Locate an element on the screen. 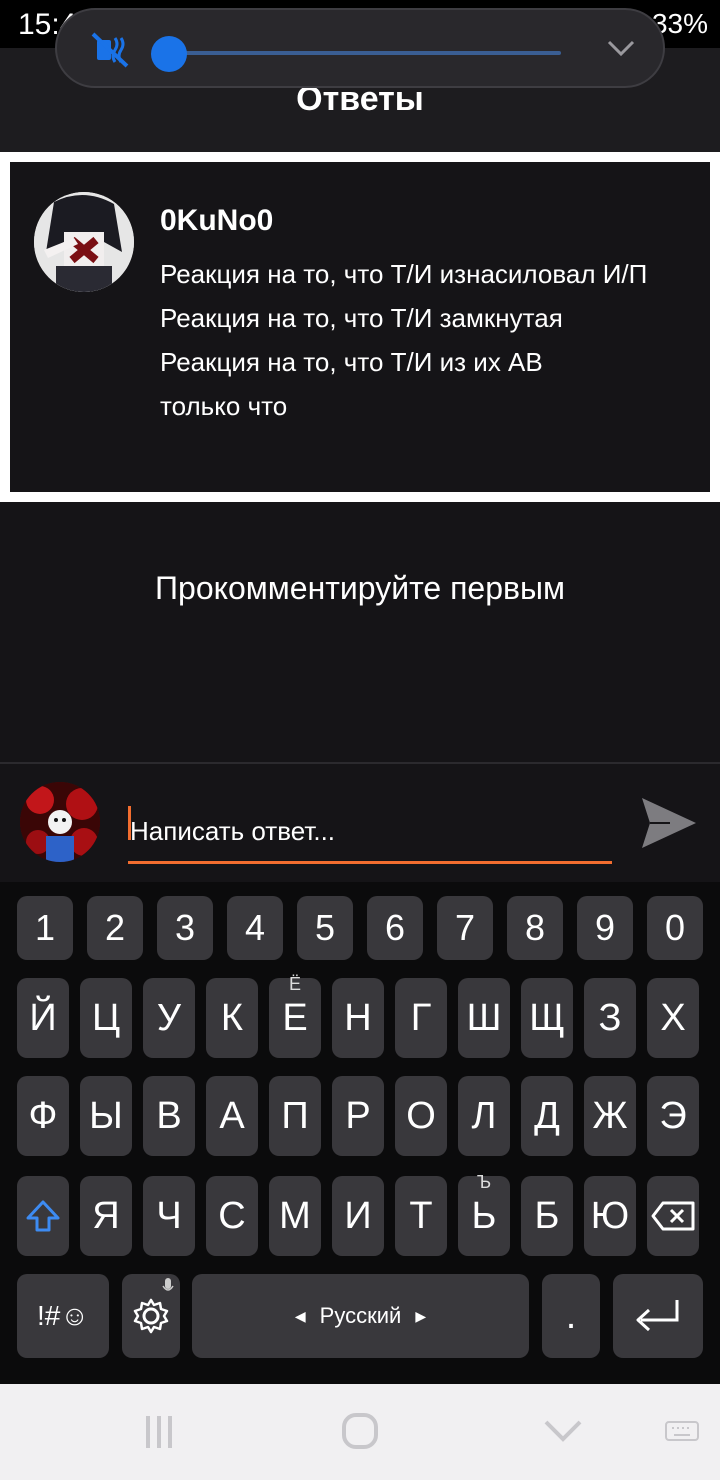 The height and width of the screenshot is (1480, 720). key-6: 6 is located at coordinates (395, 928).